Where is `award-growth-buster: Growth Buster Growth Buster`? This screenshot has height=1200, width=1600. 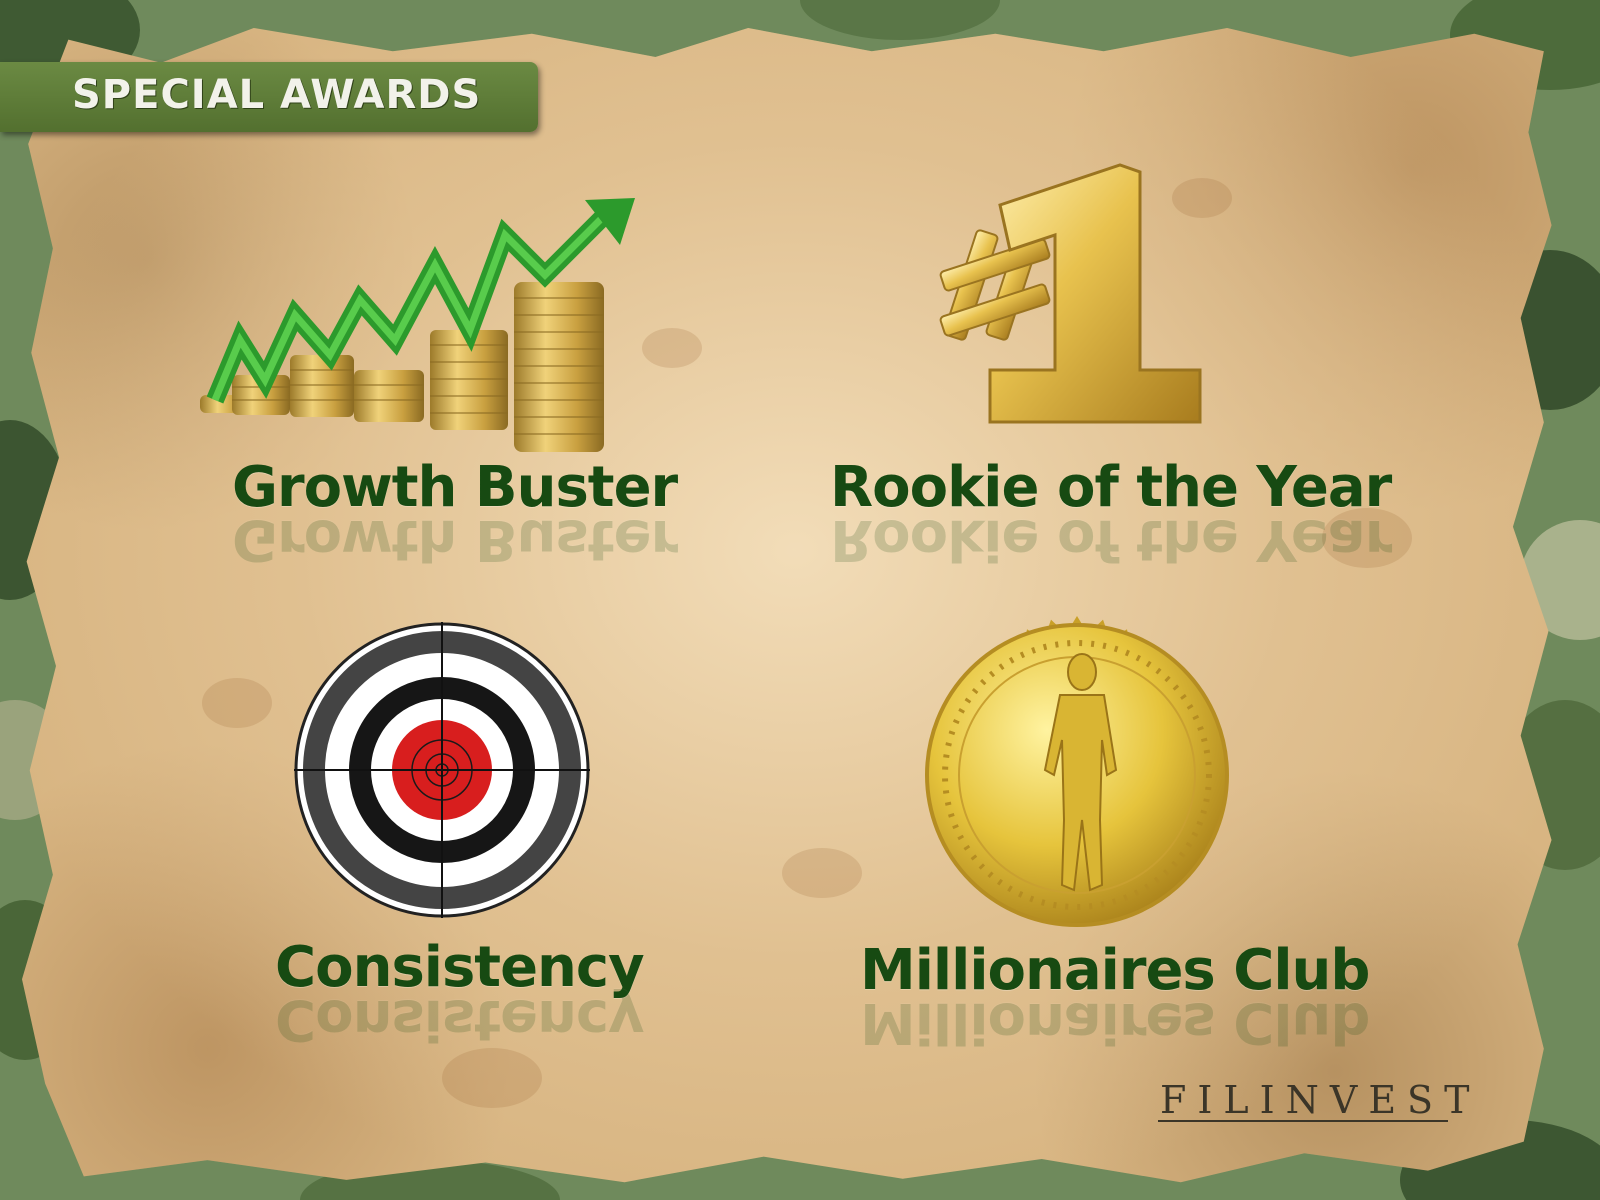 award-growth-buster: Growth Buster Growth Buster is located at coordinates (429, 381).